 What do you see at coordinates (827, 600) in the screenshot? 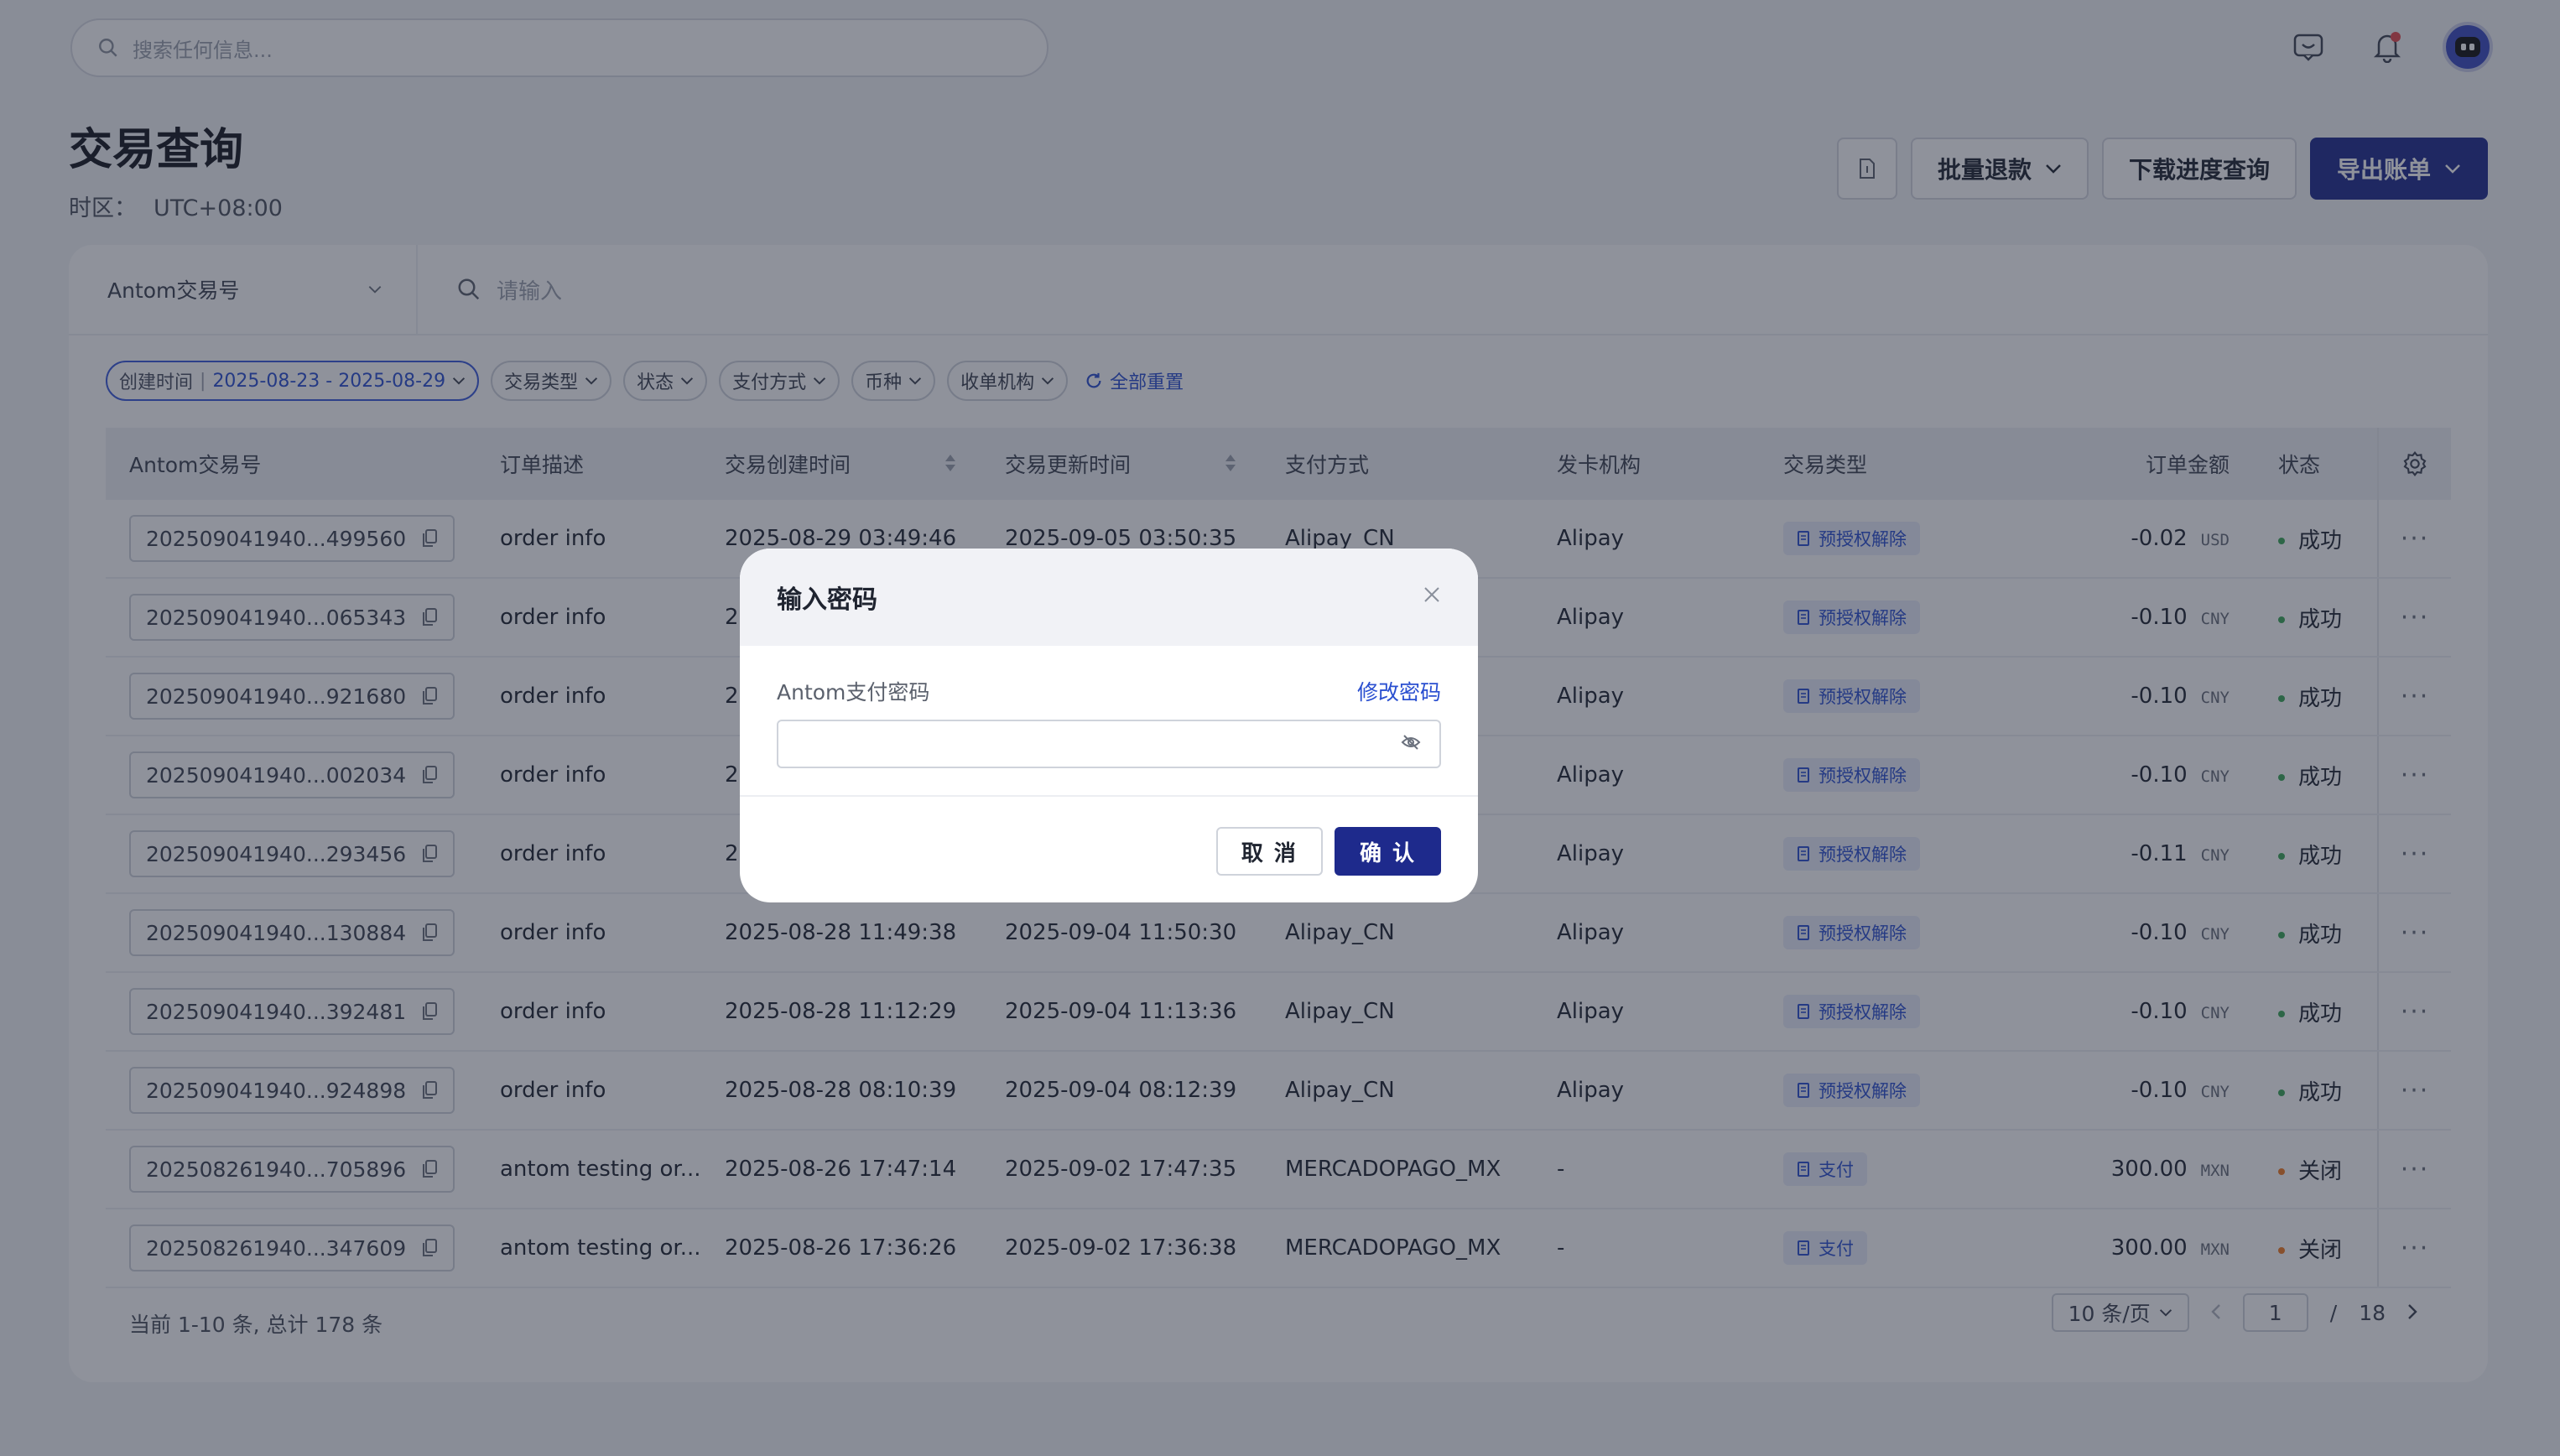
I see `modal-title: 输入密码` at bounding box center [827, 600].